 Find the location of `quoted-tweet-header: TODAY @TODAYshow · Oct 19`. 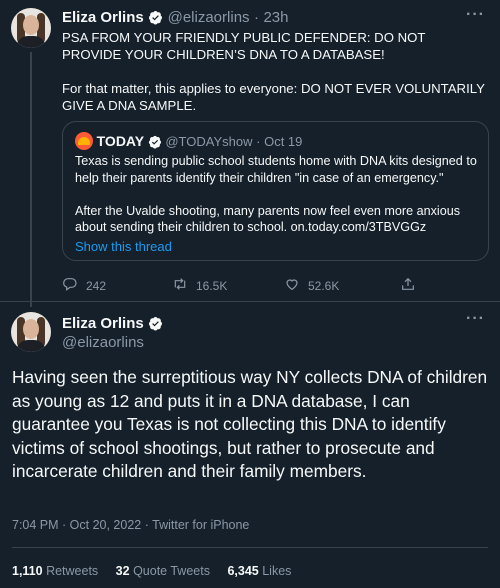

quoted-tweet-header: TODAY @TODAYshow · Oct 19 is located at coordinates (188, 142).